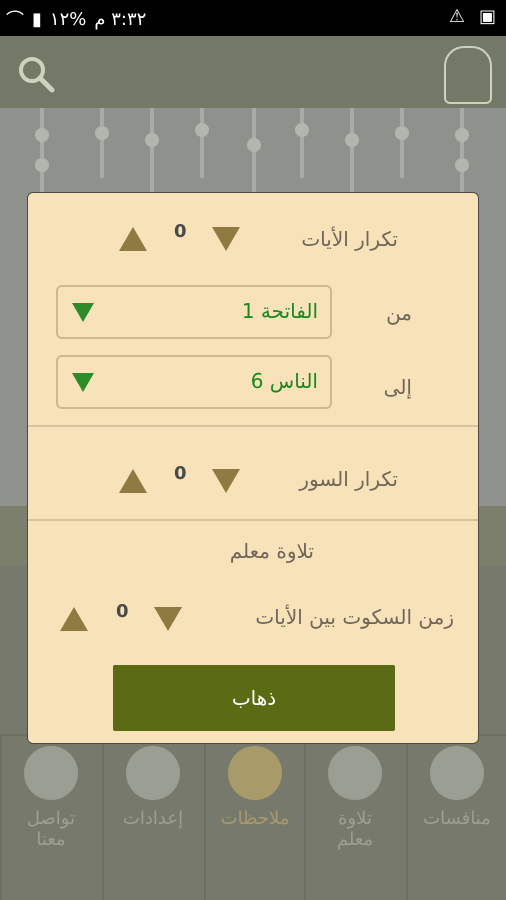 The image size is (506, 900). I want to click on info-icon, so click(51, 773).